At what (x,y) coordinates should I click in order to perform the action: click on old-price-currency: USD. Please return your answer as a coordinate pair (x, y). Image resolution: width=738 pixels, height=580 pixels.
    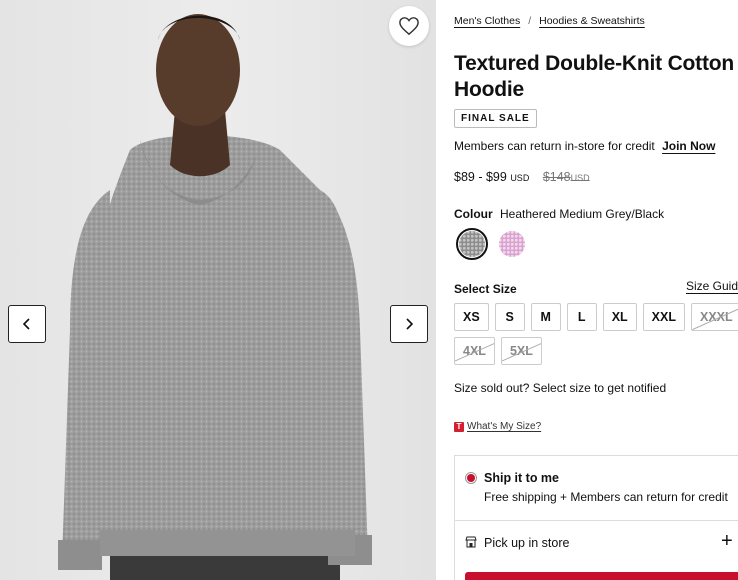
    Looking at the image, I should click on (580, 178).